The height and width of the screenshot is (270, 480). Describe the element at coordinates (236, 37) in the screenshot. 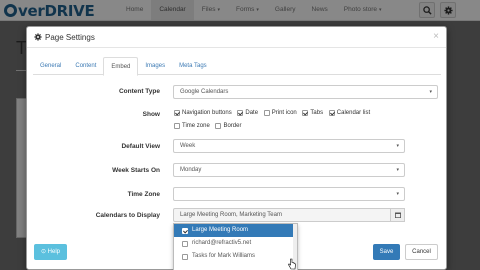

I see `modal-header: Page Settings ×` at that location.